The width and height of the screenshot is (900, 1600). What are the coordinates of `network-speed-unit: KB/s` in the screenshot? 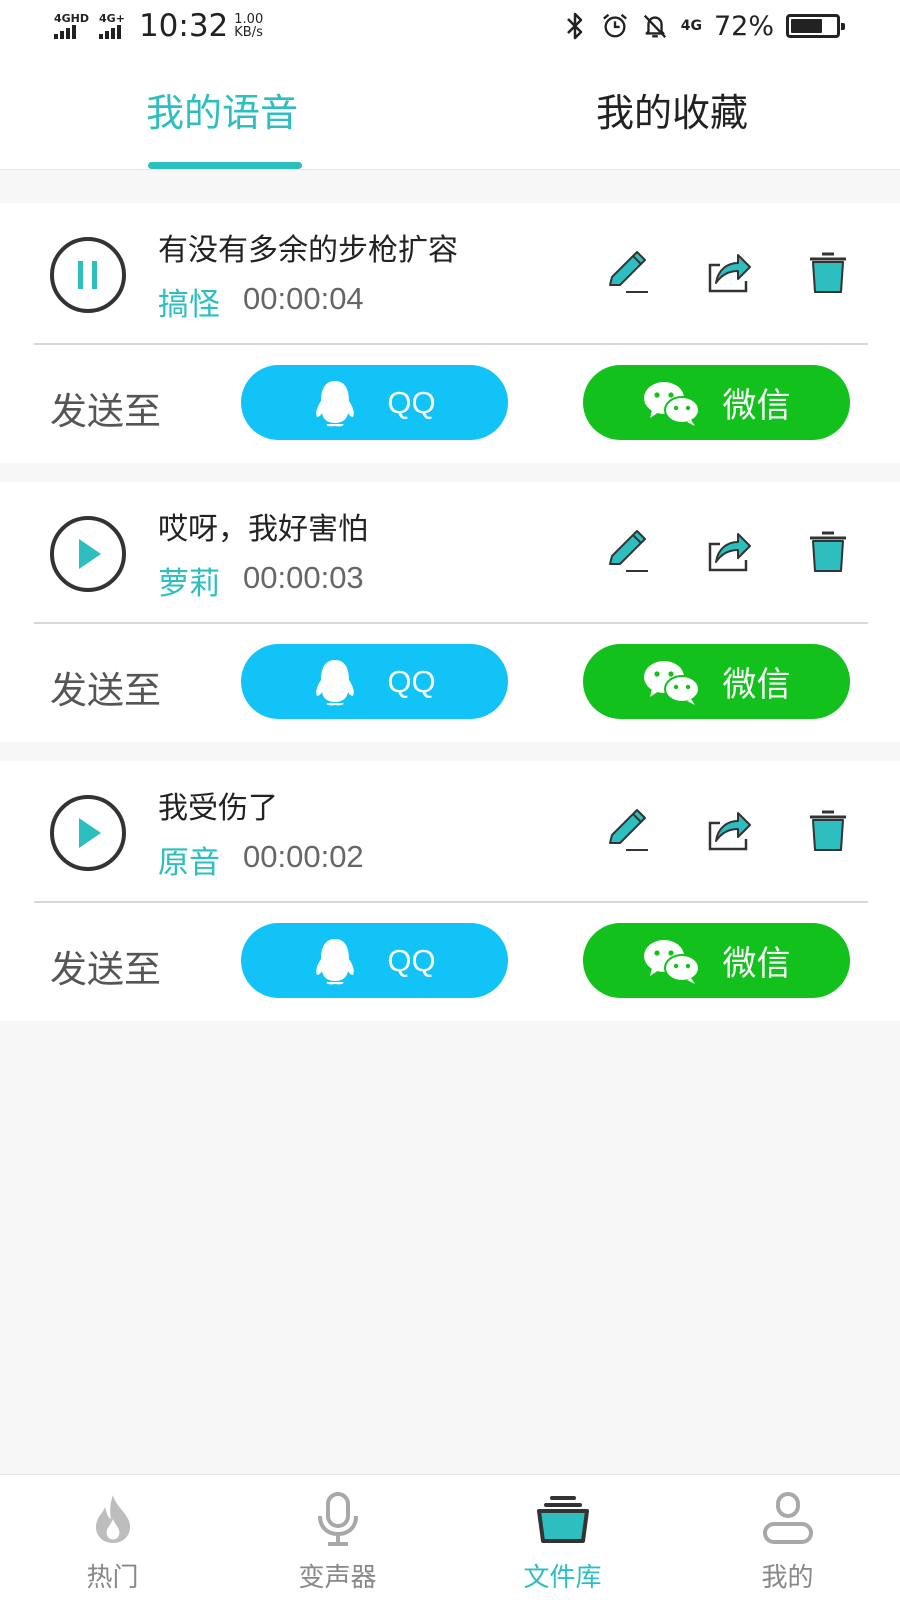 It's located at (248, 32).